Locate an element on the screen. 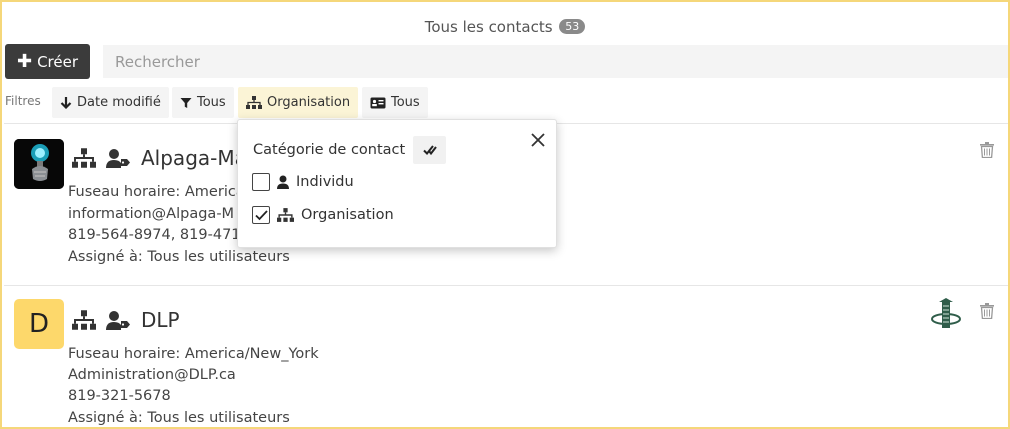 The height and width of the screenshot is (429, 1010). page-title: Tous les contacts 53 is located at coordinates (505, 27).